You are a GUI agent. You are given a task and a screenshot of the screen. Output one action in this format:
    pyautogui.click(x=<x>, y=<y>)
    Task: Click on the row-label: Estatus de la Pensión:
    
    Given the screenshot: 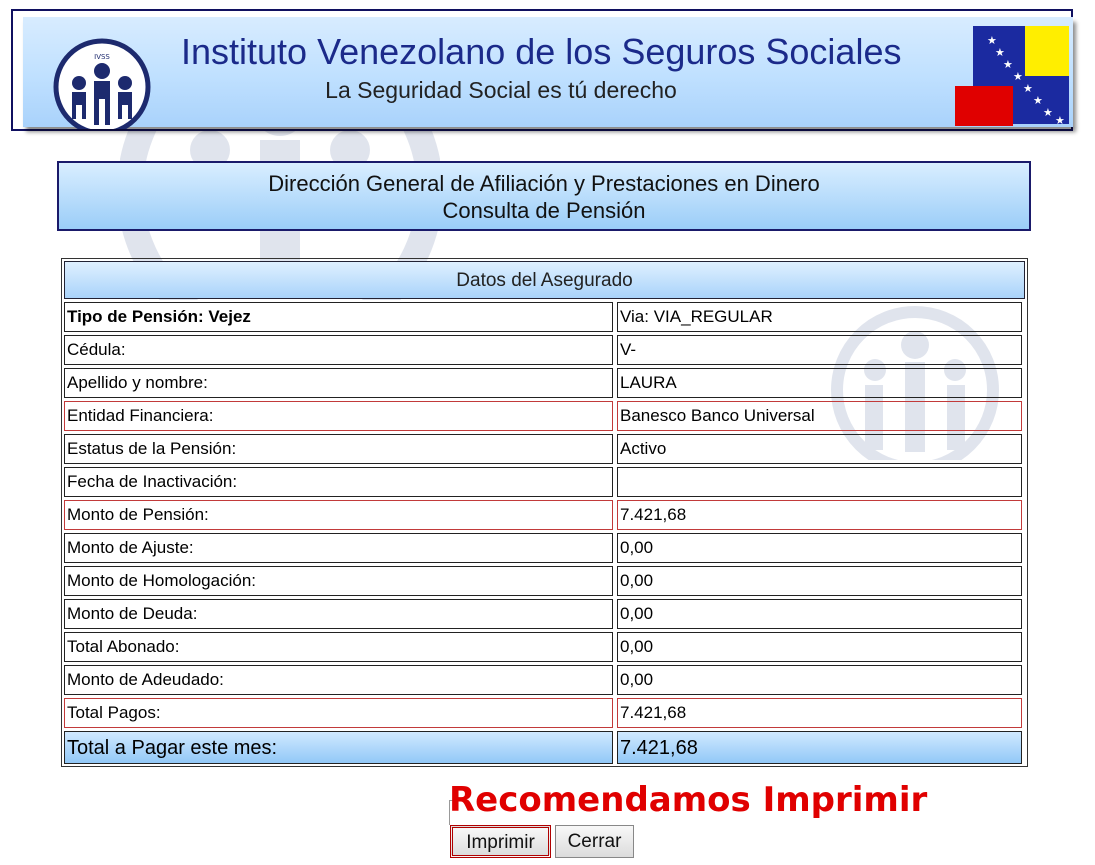 What is the action you would take?
    pyautogui.click(x=338, y=449)
    